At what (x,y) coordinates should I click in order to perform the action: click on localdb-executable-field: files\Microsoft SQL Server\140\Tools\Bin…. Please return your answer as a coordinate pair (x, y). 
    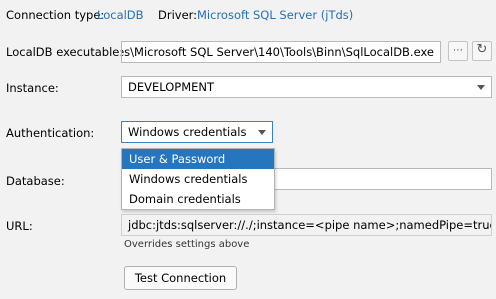
    Looking at the image, I should click on (281, 52).